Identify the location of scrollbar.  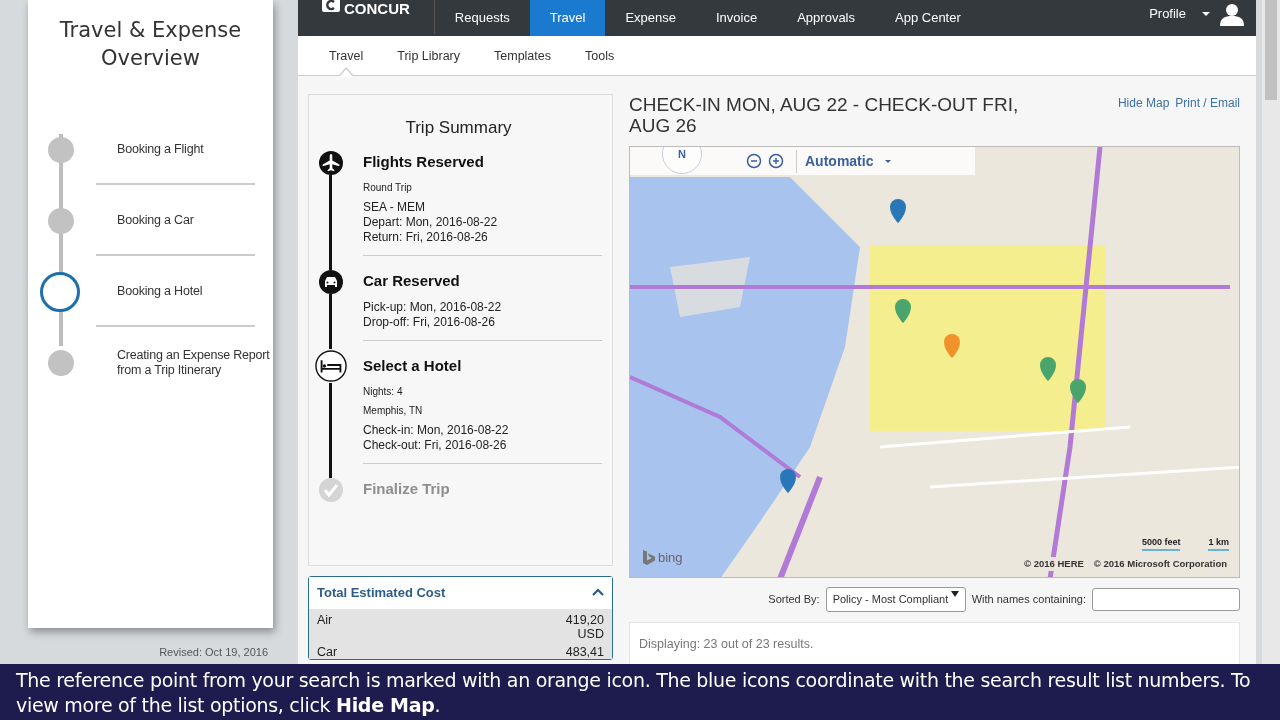
(1271, 332).